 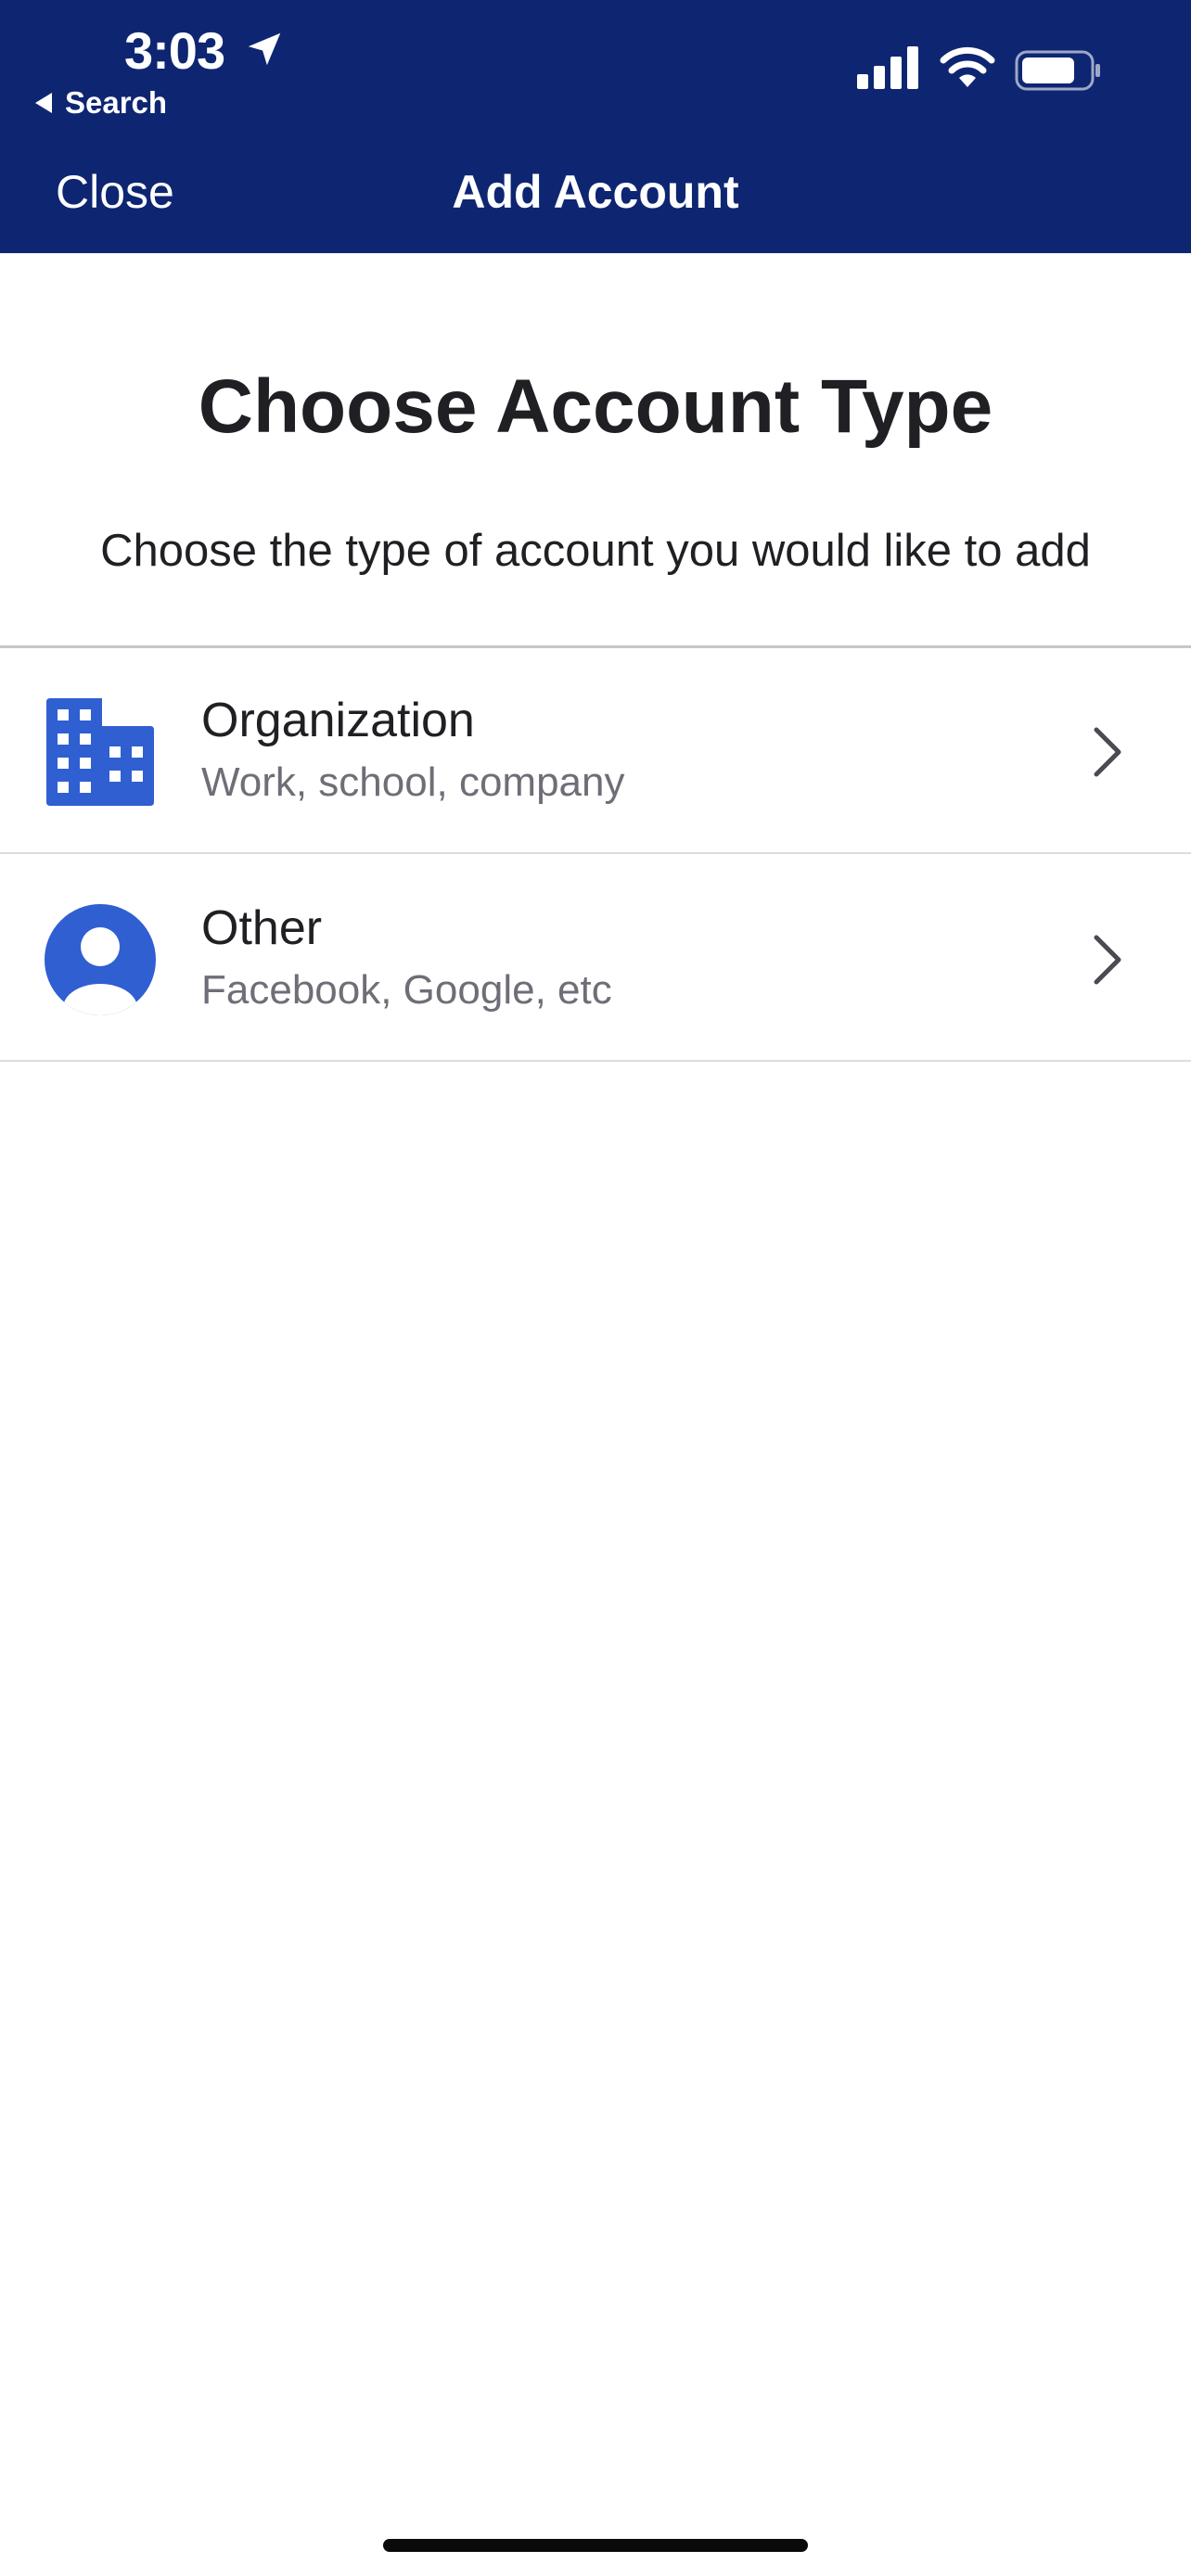 I want to click on option-subtitle: Work, school, company, so click(x=413, y=782).